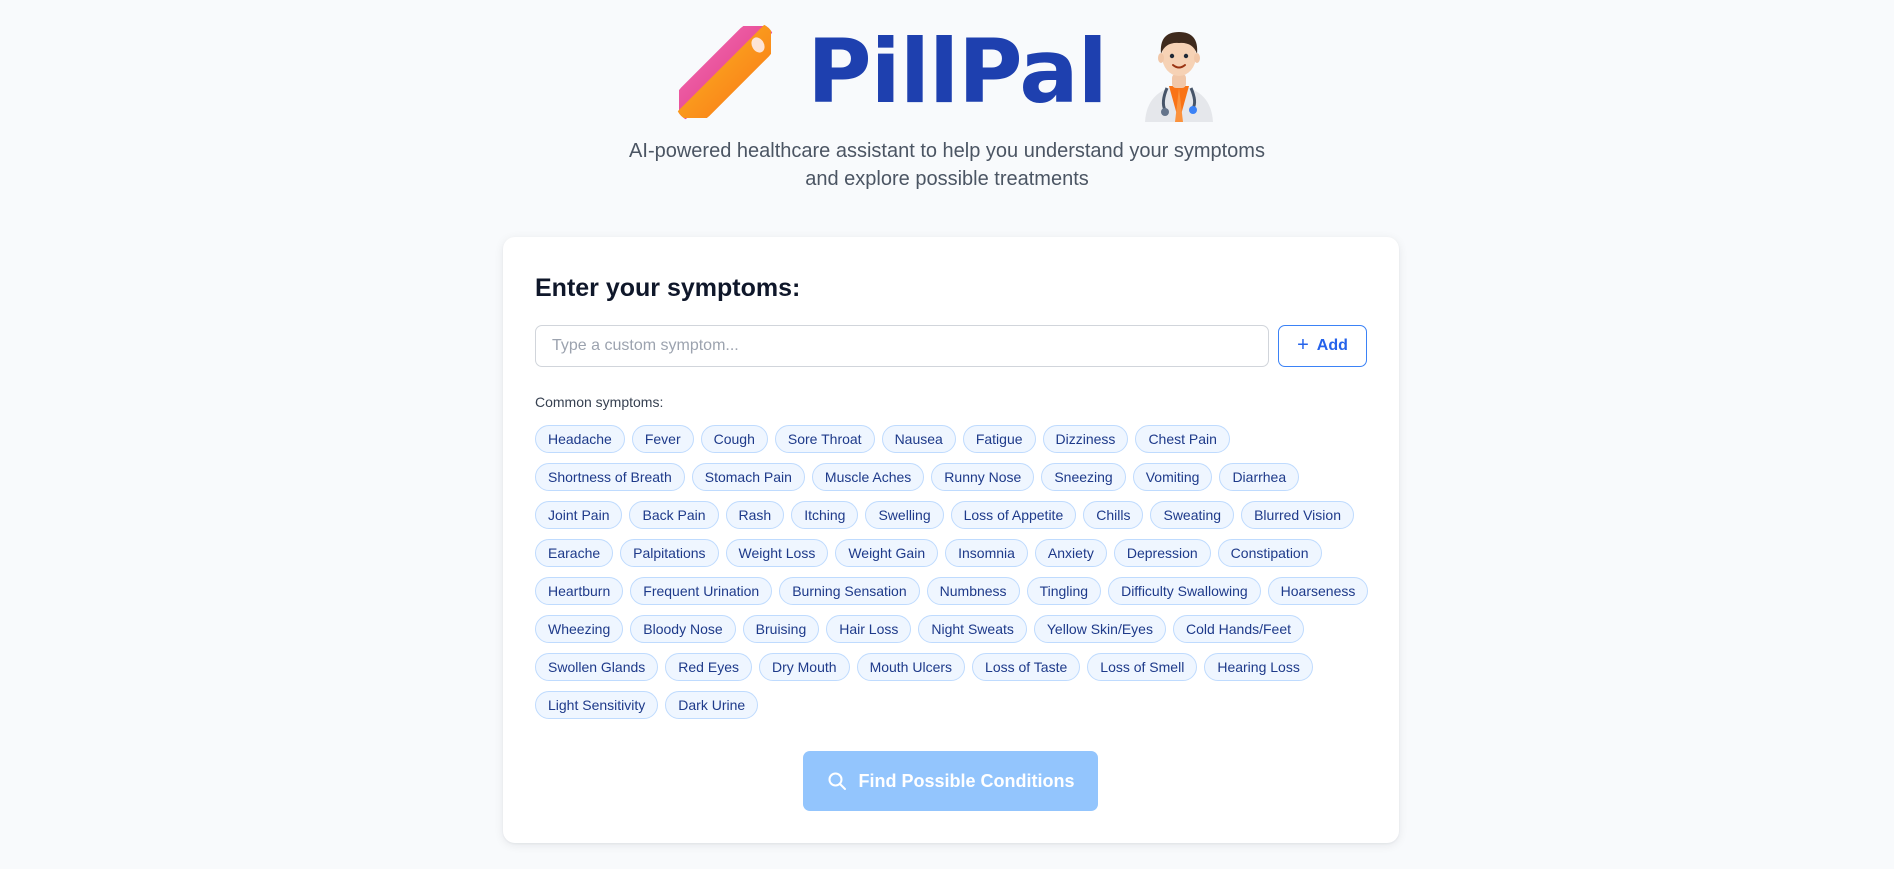 The height and width of the screenshot is (869, 1894). Describe the element at coordinates (781, 629) in the screenshot. I see `symptom-chip: Bruising` at that location.